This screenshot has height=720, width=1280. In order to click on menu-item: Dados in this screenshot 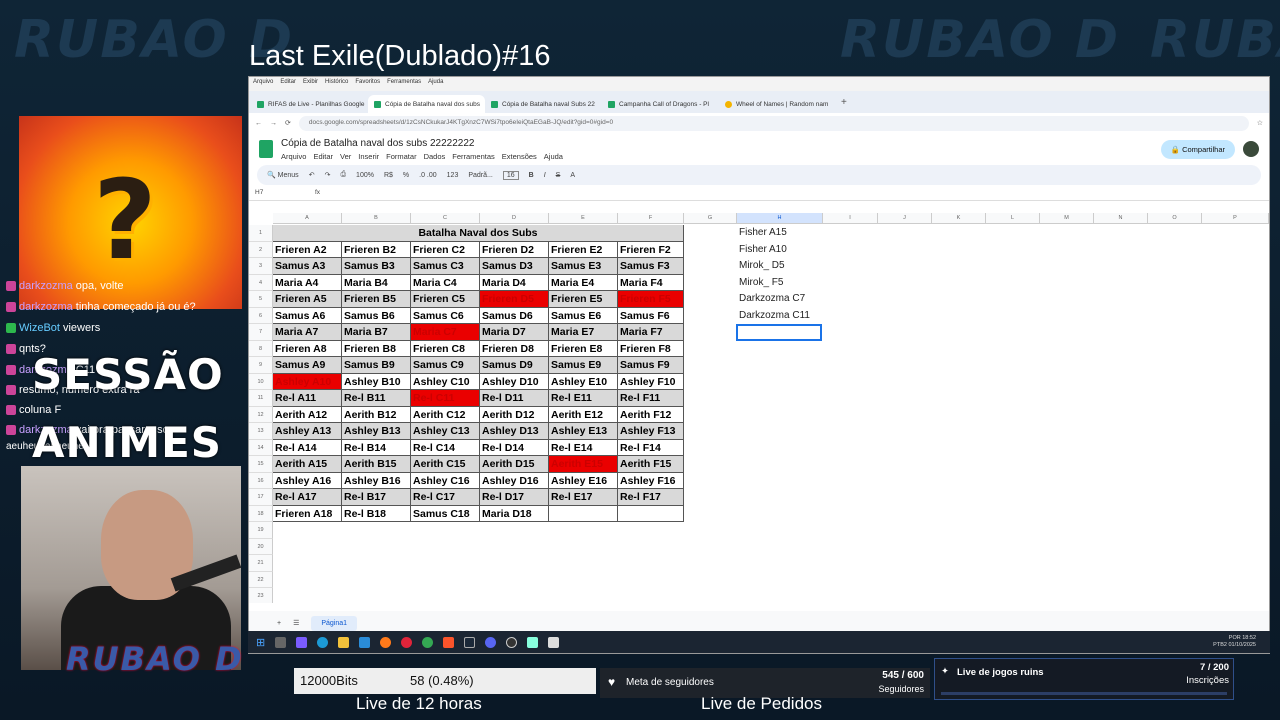, I will do `click(435, 156)`.